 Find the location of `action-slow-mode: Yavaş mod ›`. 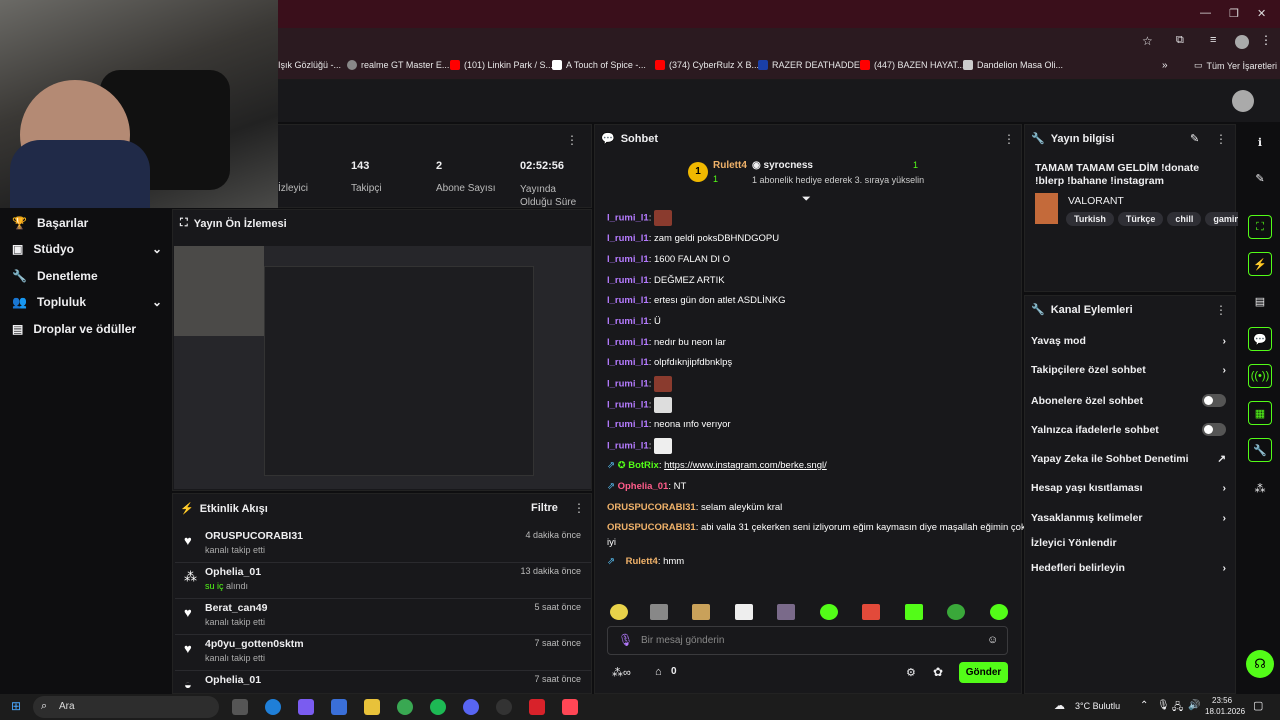

action-slow-mode: Yavaş mod › is located at coordinates (1128, 341).